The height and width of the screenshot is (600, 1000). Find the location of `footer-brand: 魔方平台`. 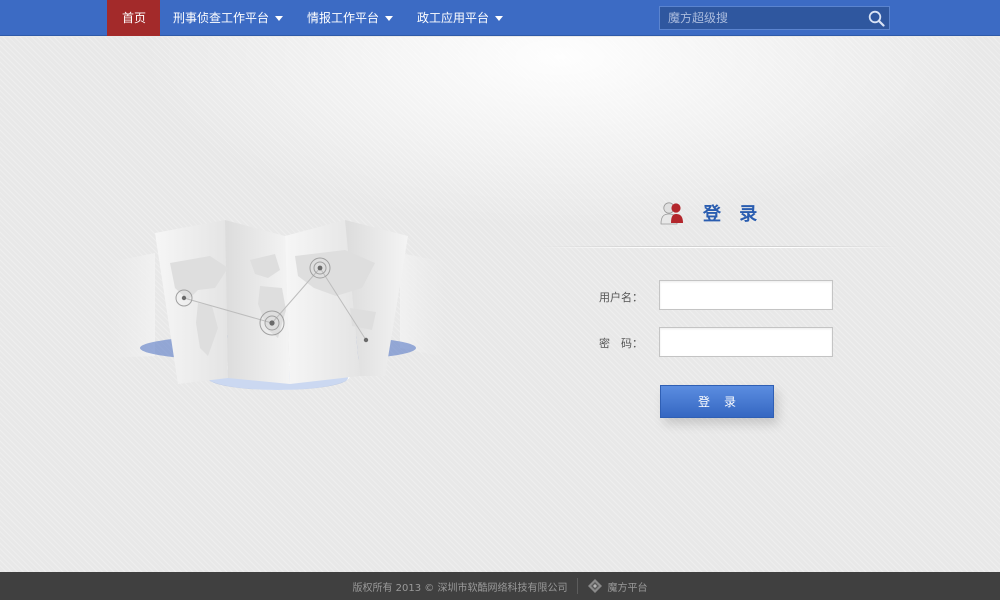

footer-brand: 魔方平台 is located at coordinates (627, 588).